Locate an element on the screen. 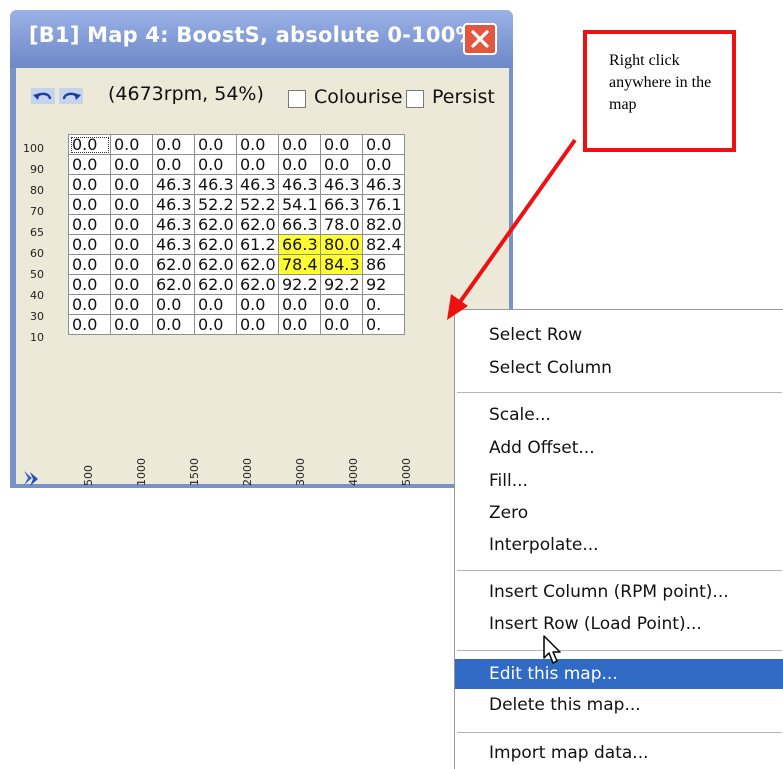  map-cell: 82.0 is located at coordinates (383, 224).